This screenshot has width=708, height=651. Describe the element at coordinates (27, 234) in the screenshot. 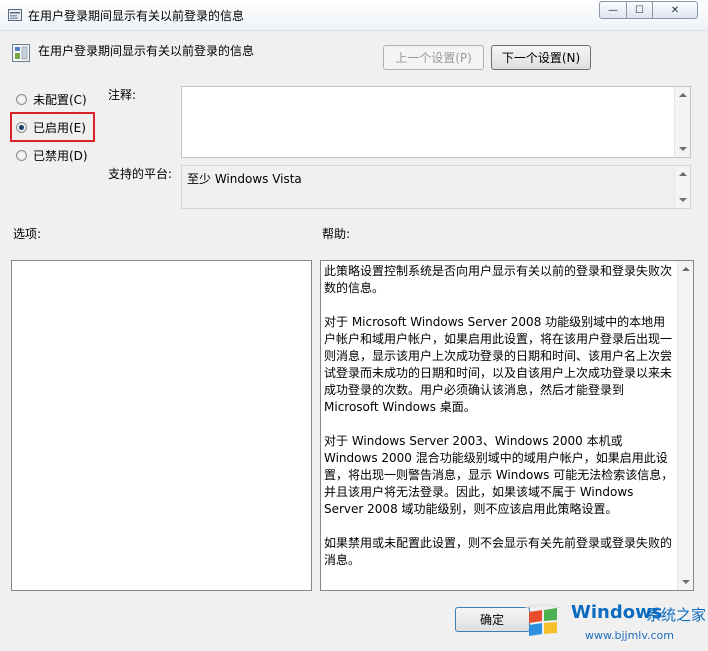

I see `options-label: 选项:` at that location.